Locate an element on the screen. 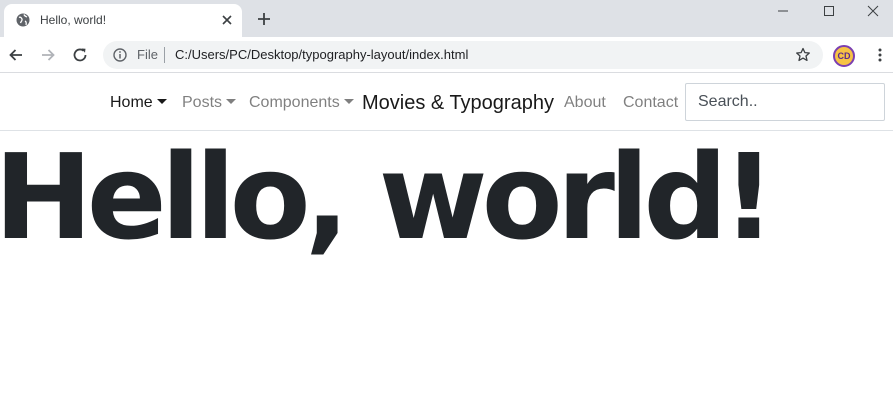 This screenshot has height=419, width=893. navbar-brand: Movies & Typography is located at coordinates (458, 103).